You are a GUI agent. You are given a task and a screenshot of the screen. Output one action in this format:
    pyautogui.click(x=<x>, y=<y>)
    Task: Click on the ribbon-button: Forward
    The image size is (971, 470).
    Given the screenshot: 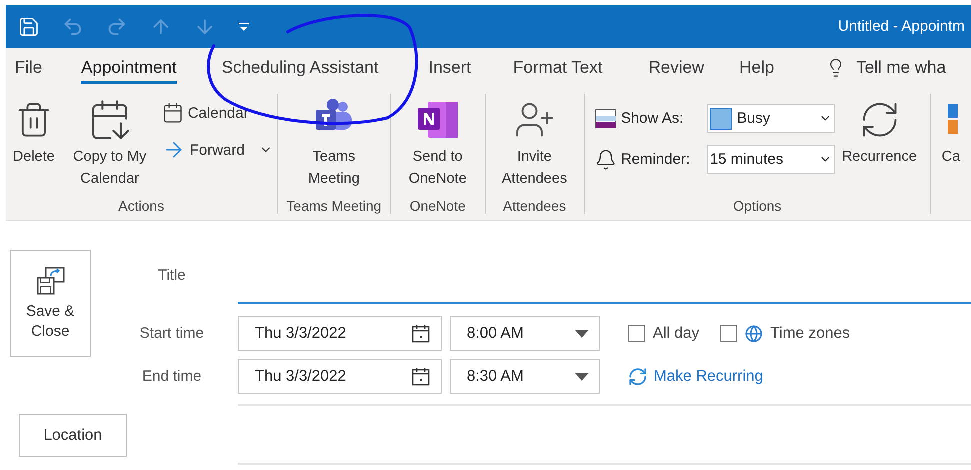 What is the action you would take?
    pyautogui.click(x=217, y=150)
    